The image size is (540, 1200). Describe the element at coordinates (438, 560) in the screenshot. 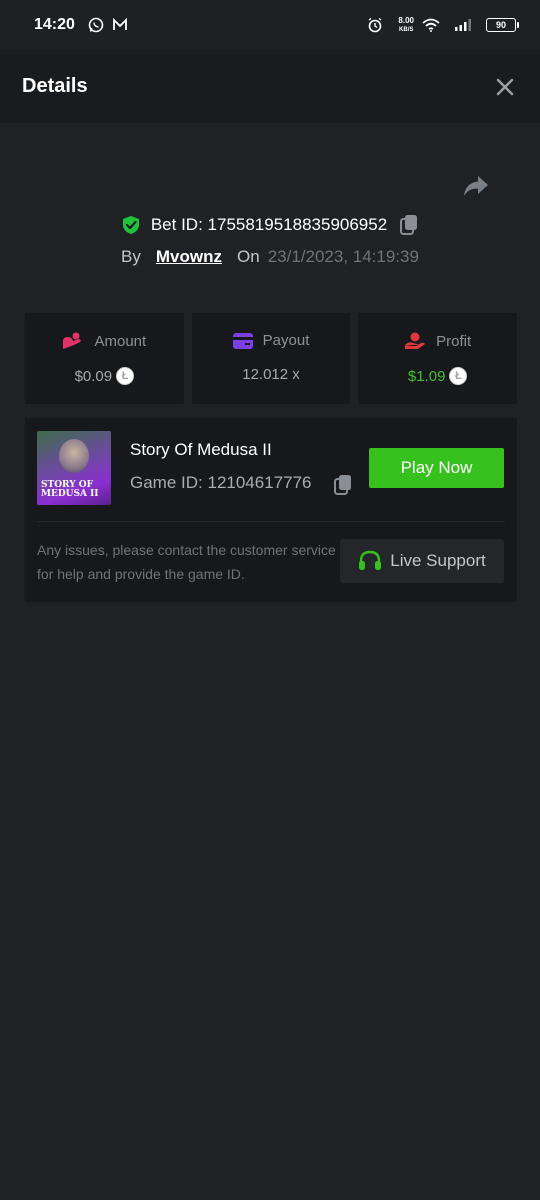

I see `live-support-label: Live Support` at that location.